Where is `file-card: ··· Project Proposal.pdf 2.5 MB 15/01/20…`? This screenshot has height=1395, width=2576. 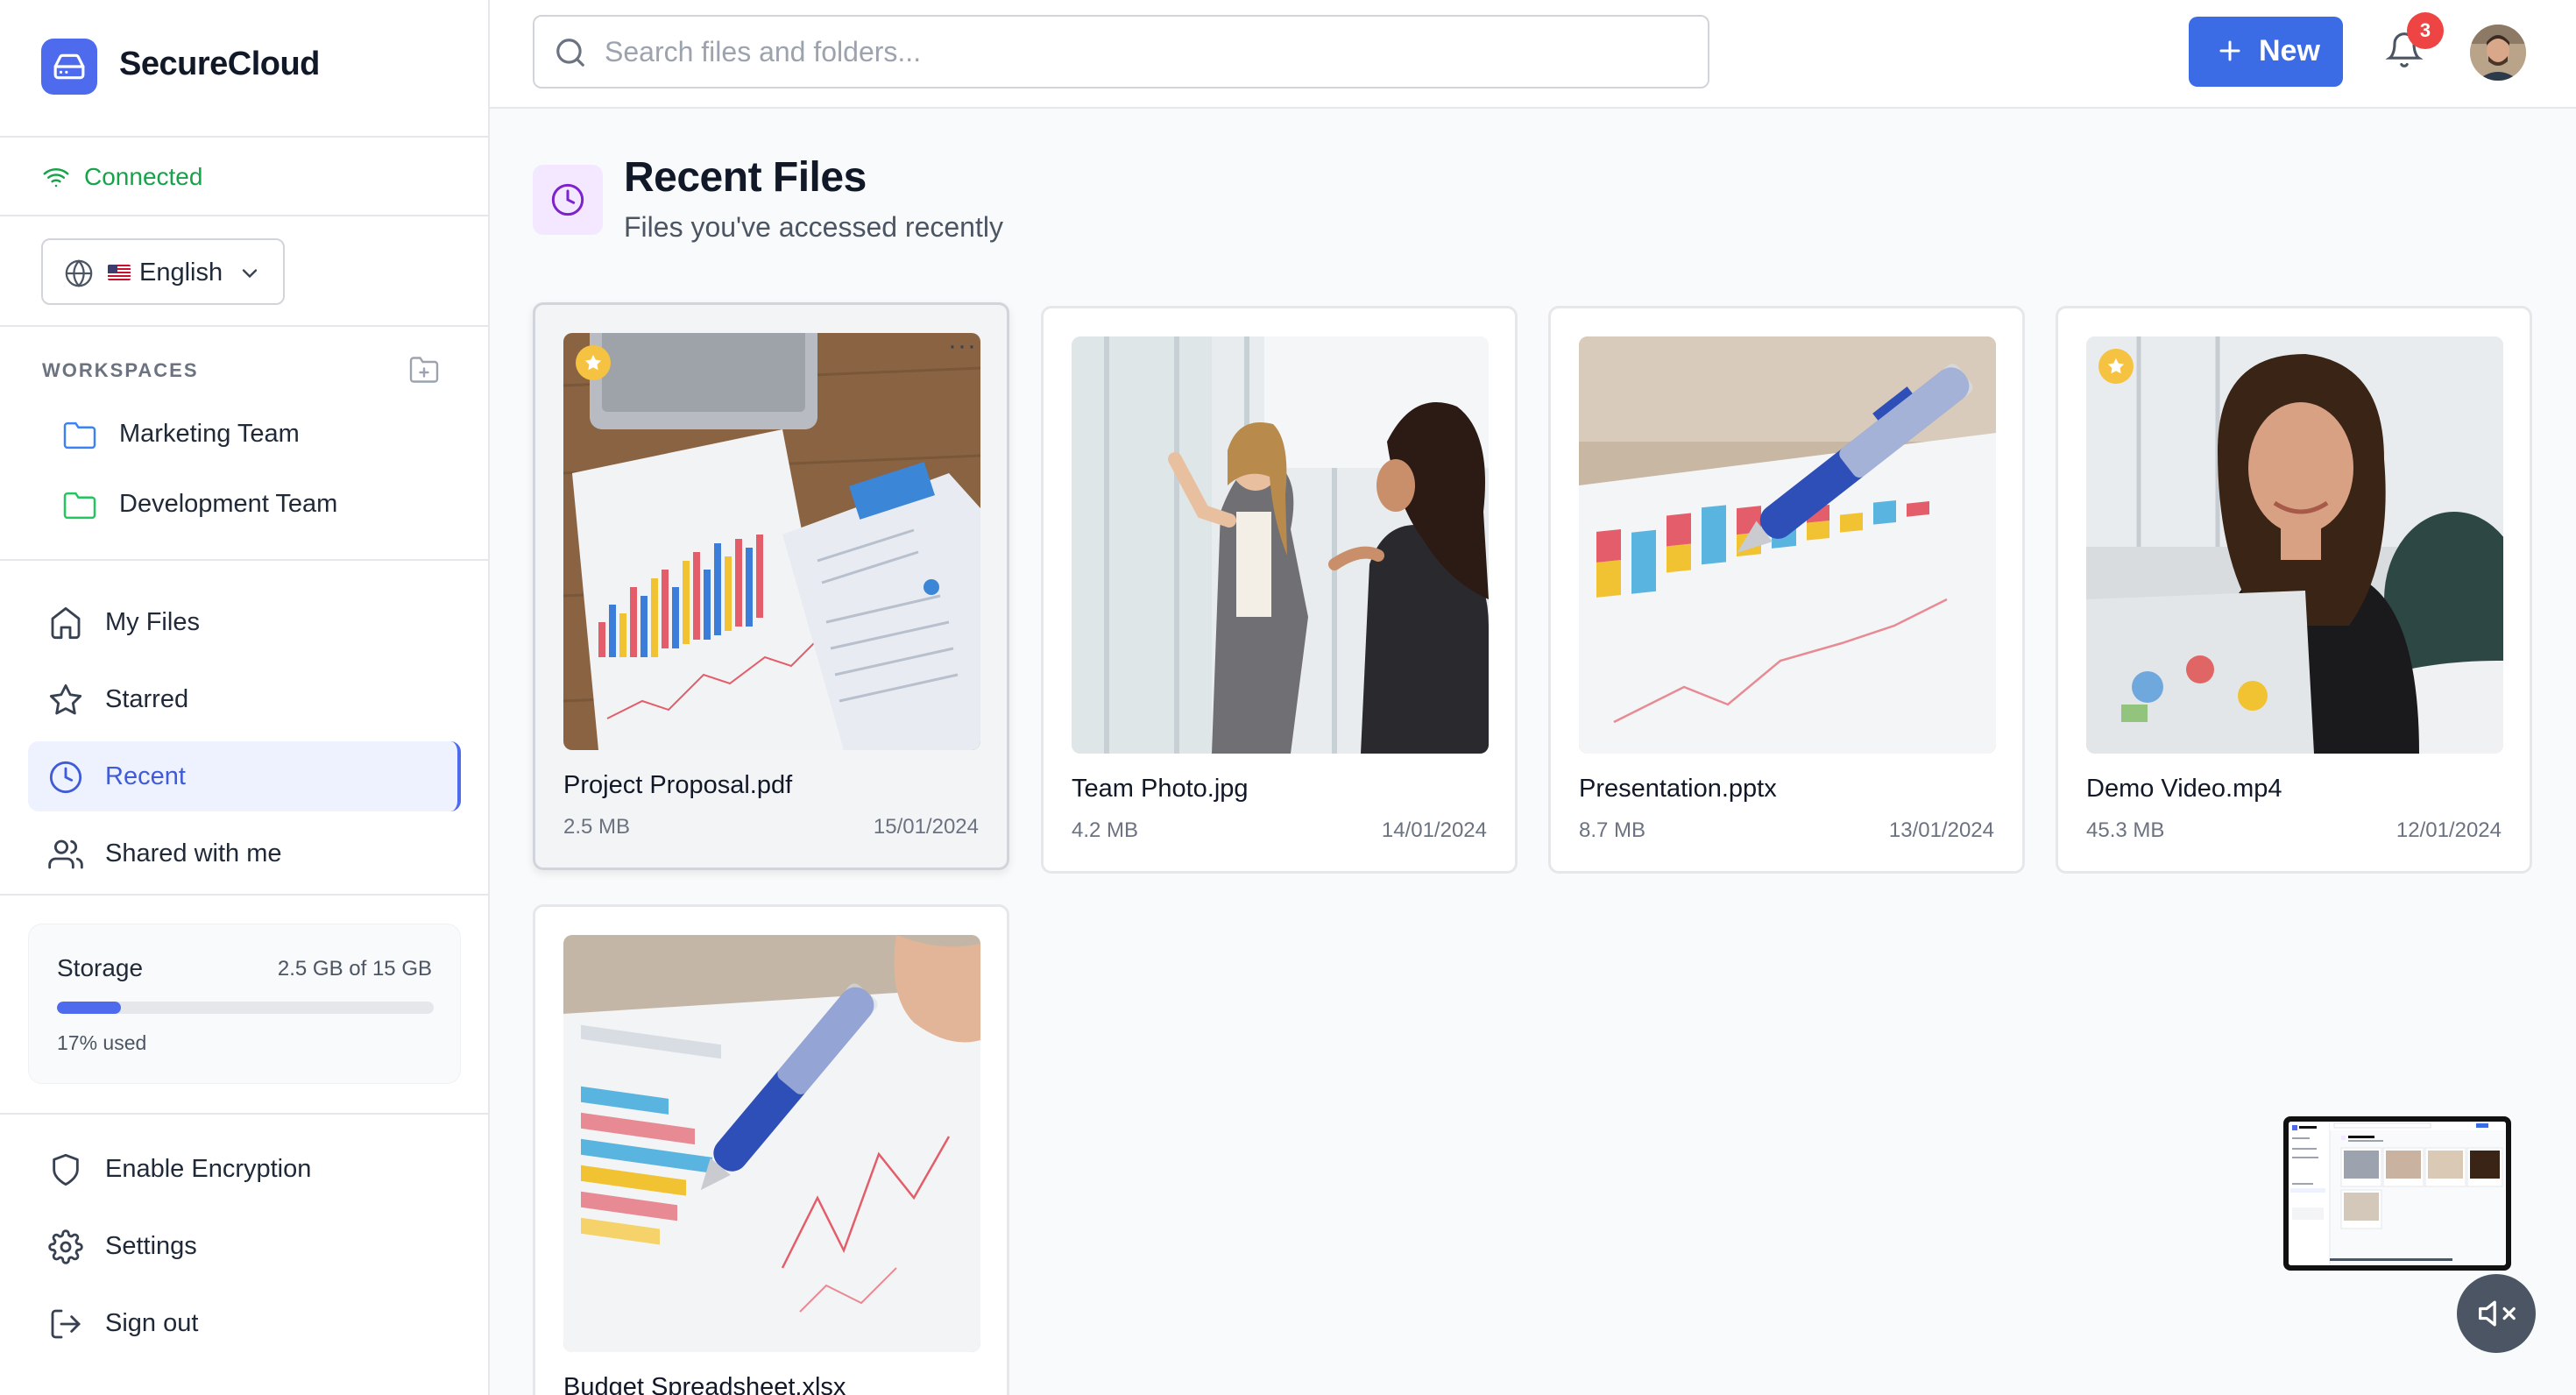
file-card: ··· Project Proposal.pdf 2.5 MB 15/01/20… is located at coordinates (771, 586).